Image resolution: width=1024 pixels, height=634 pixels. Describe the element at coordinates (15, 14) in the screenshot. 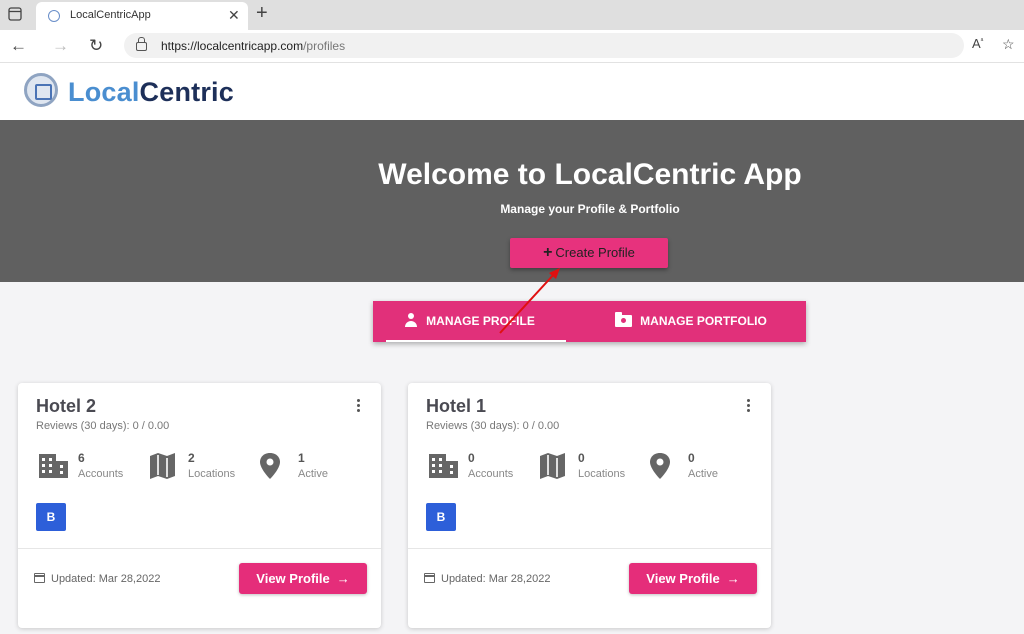

I see `window-menu-icon` at that location.